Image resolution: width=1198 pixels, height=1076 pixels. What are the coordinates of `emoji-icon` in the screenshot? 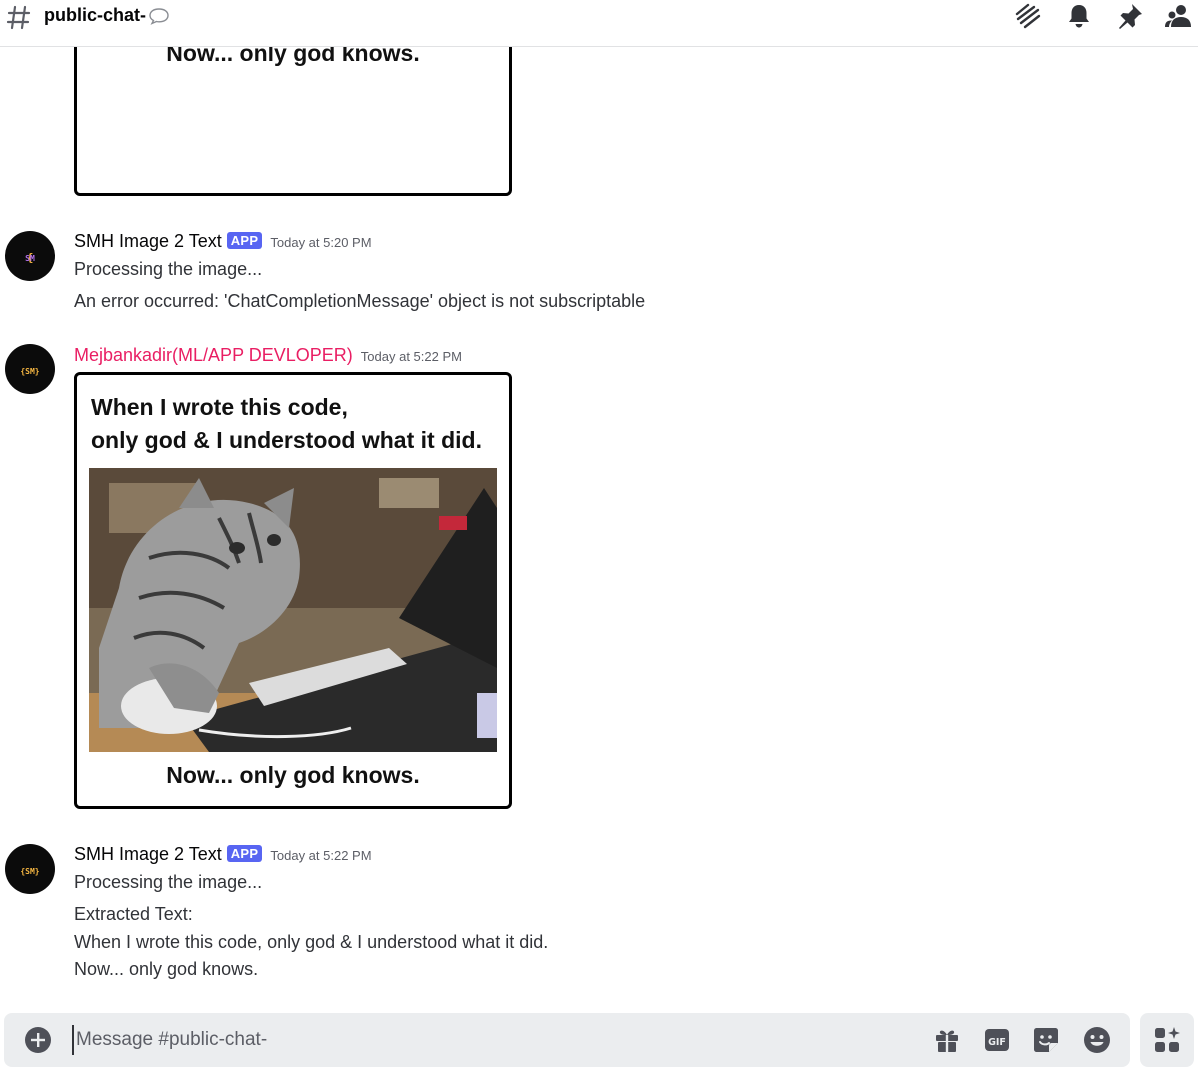 It's located at (1097, 1040).